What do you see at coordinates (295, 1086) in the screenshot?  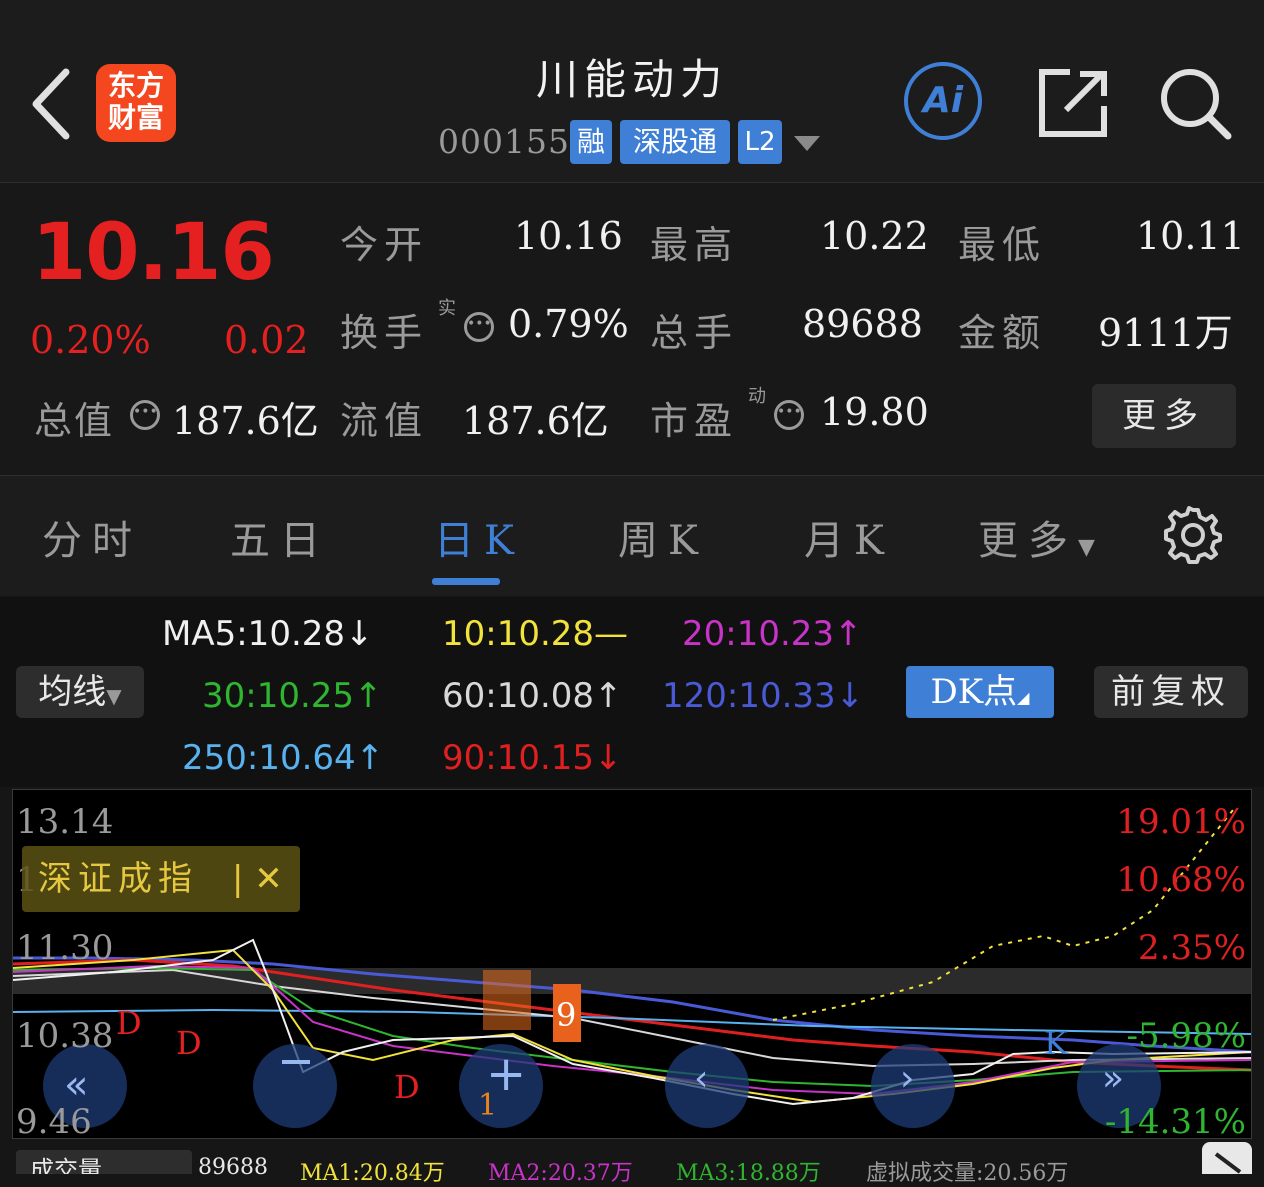 I see `zoom-out-button` at bounding box center [295, 1086].